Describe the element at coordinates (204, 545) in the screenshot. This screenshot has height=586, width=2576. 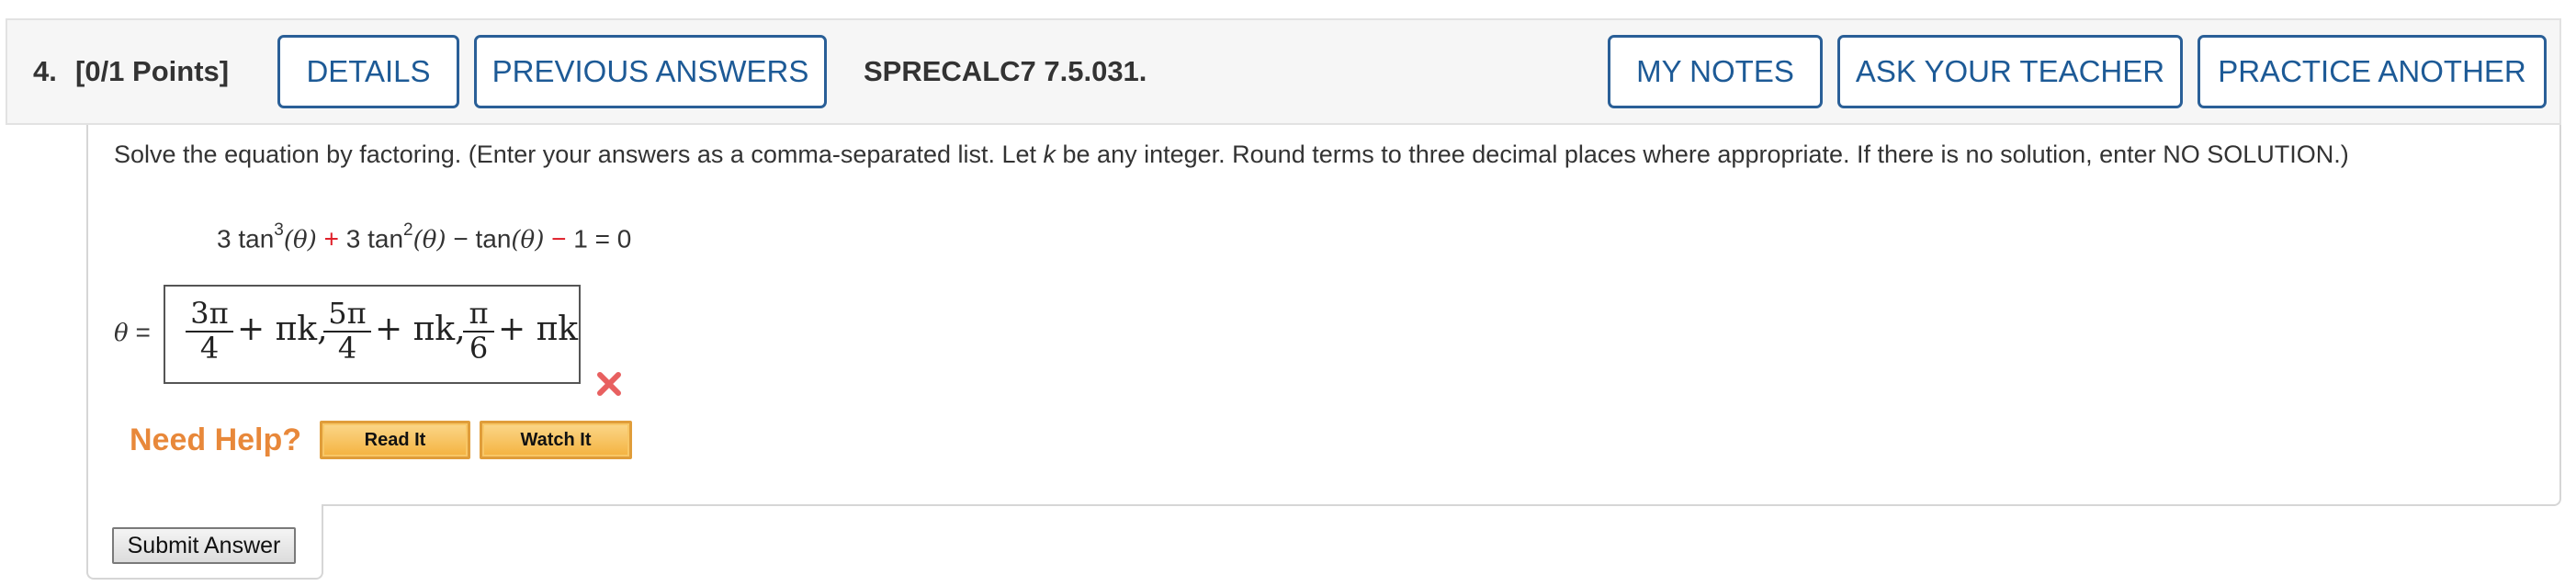
I see `submit-answer-button: Submit Answer` at that location.